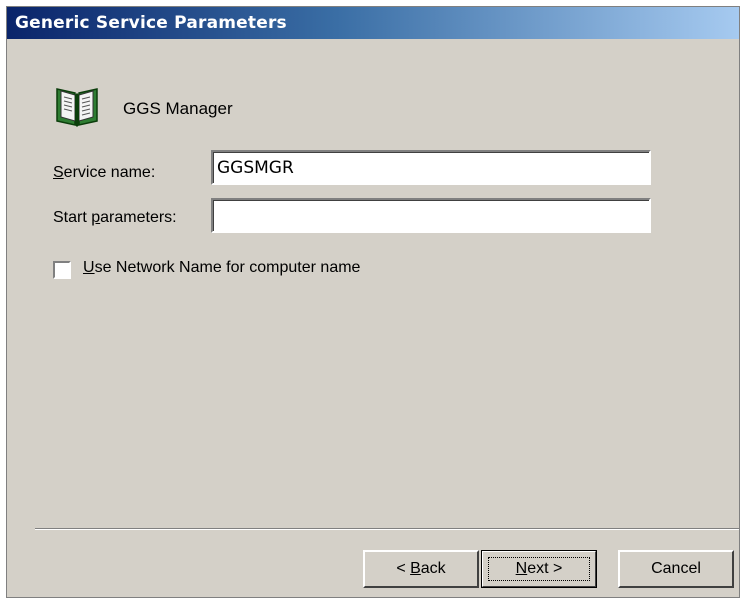  Describe the element at coordinates (387, 529) in the screenshot. I see `button-separator` at that location.